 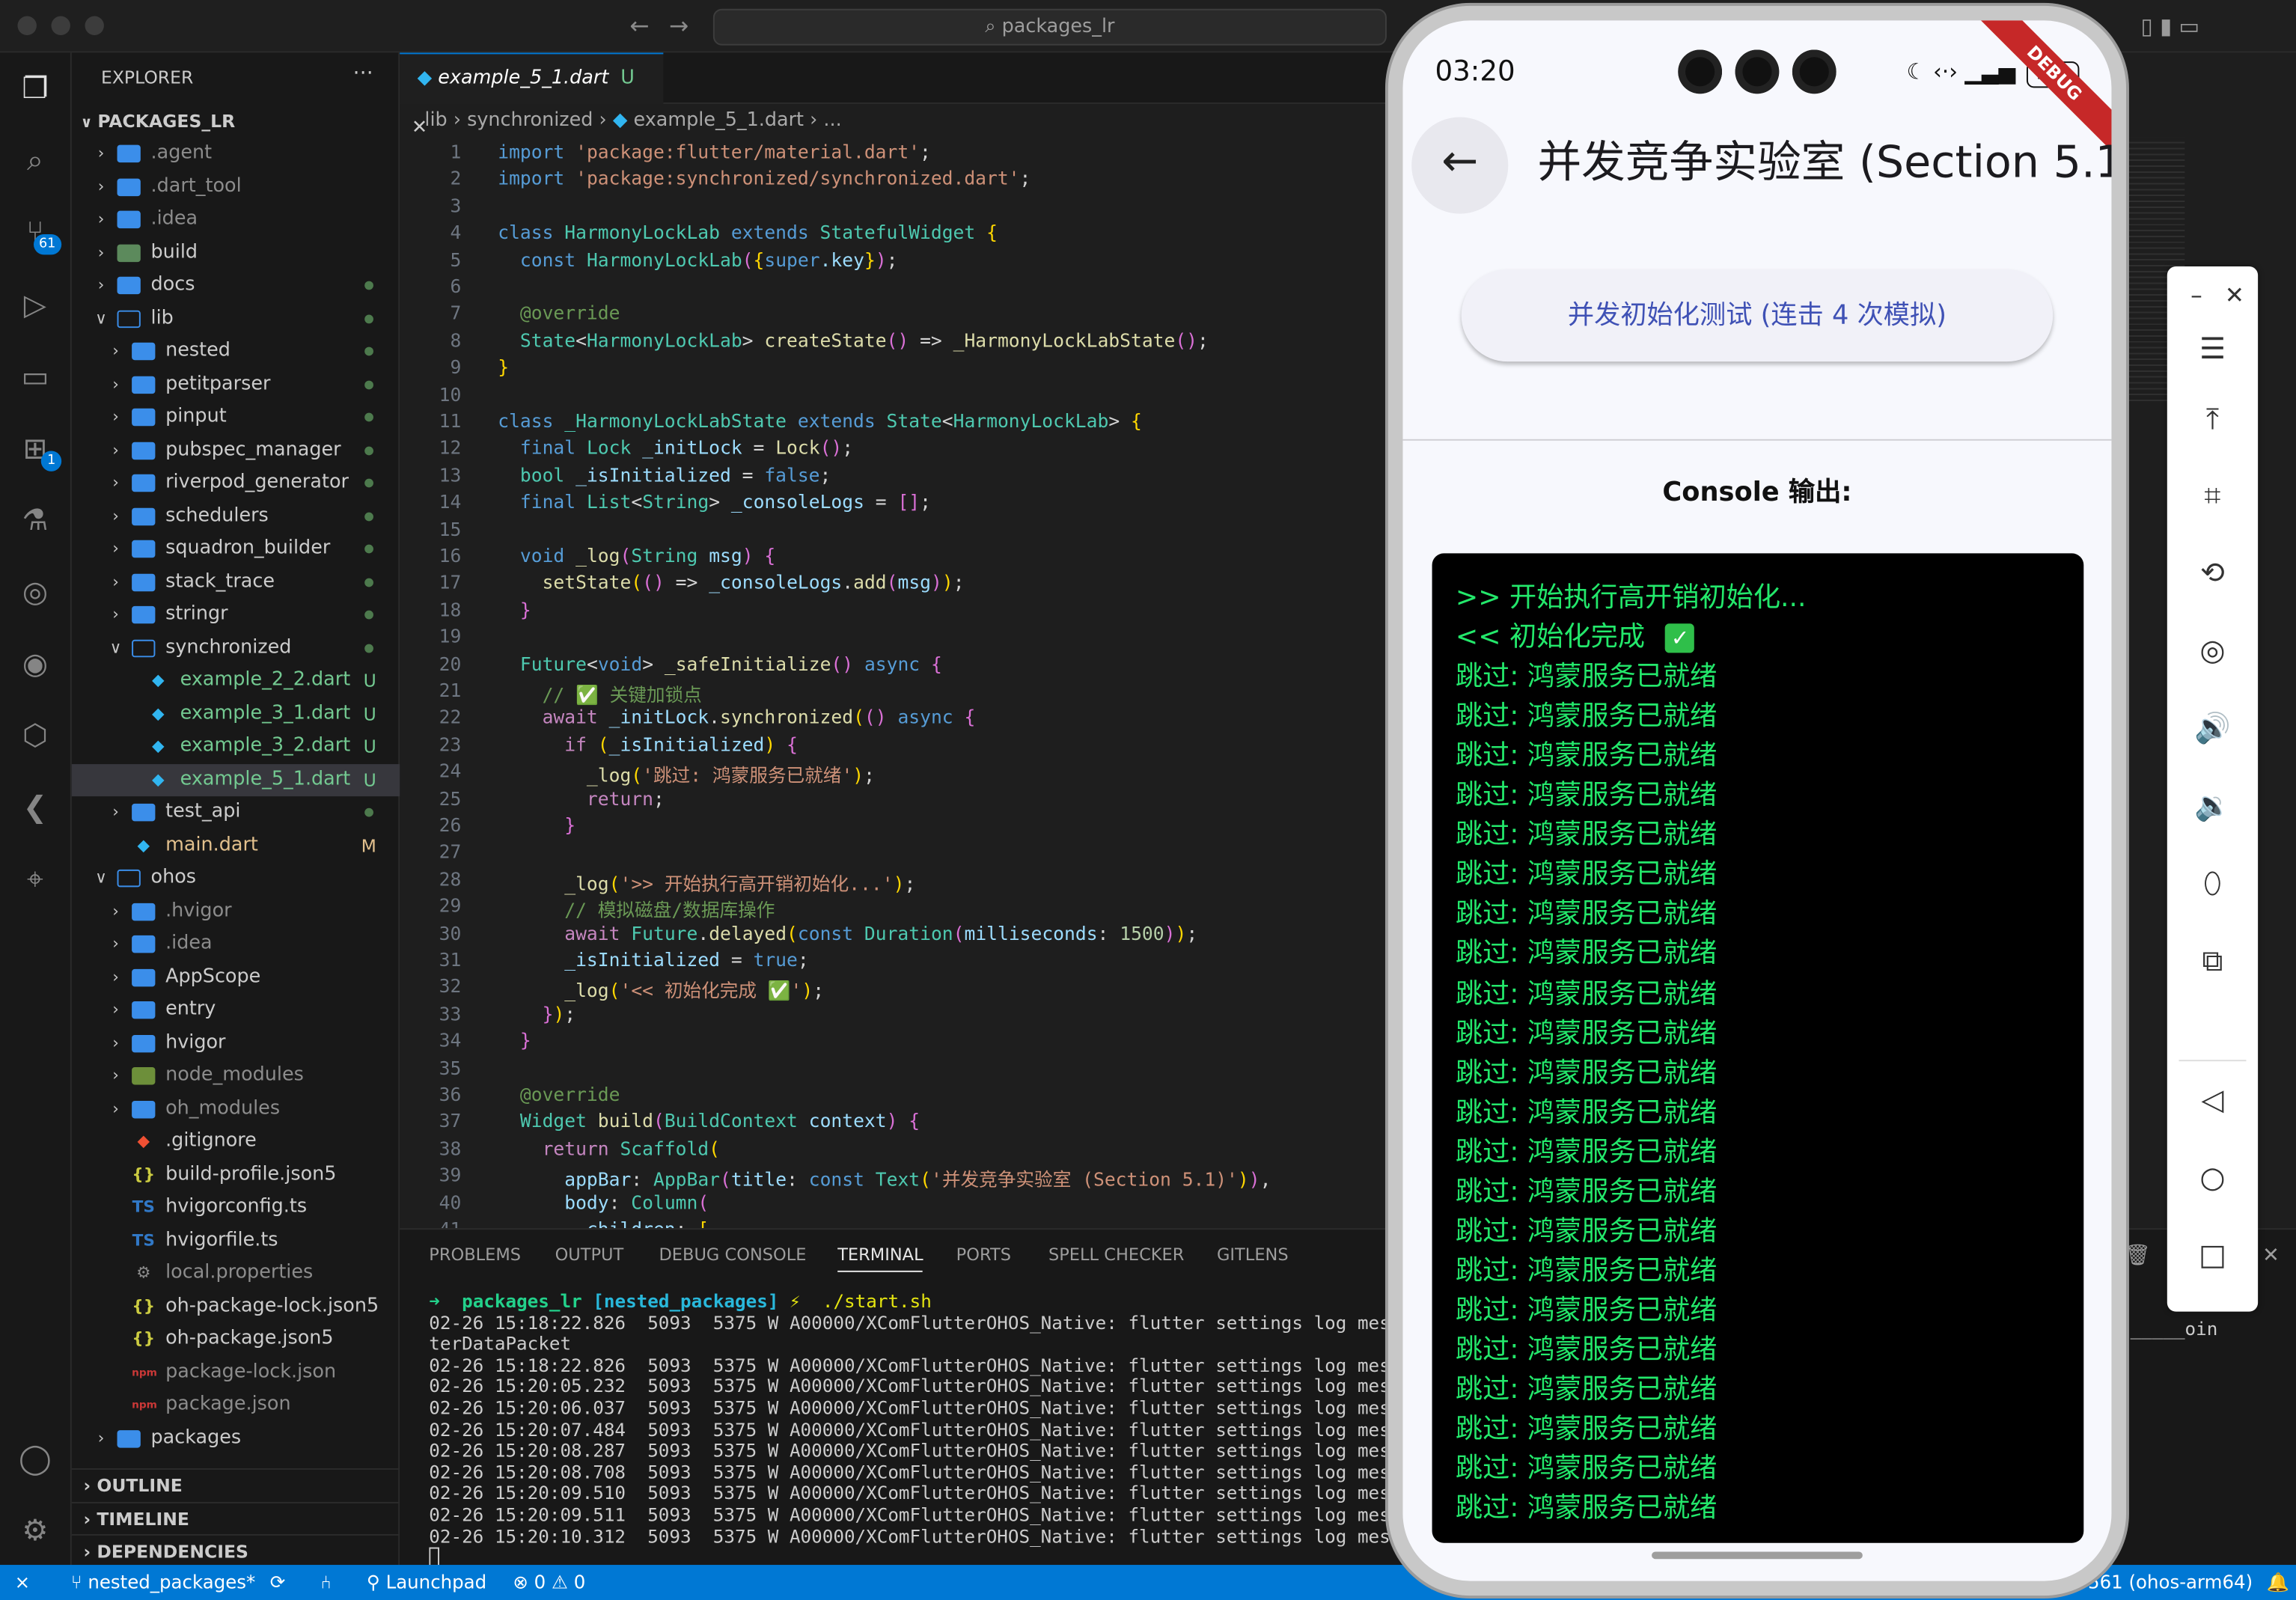 I want to click on multi-screen-icon: ⧉, so click(x=2212, y=960).